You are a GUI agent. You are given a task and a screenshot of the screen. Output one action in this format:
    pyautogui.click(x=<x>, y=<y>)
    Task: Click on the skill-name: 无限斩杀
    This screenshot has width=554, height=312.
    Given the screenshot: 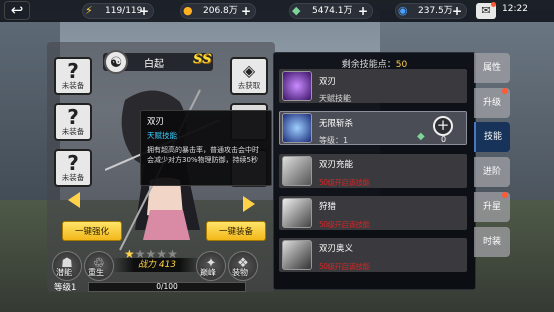 What is the action you would take?
    pyautogui.click(x=336, y=124)
    